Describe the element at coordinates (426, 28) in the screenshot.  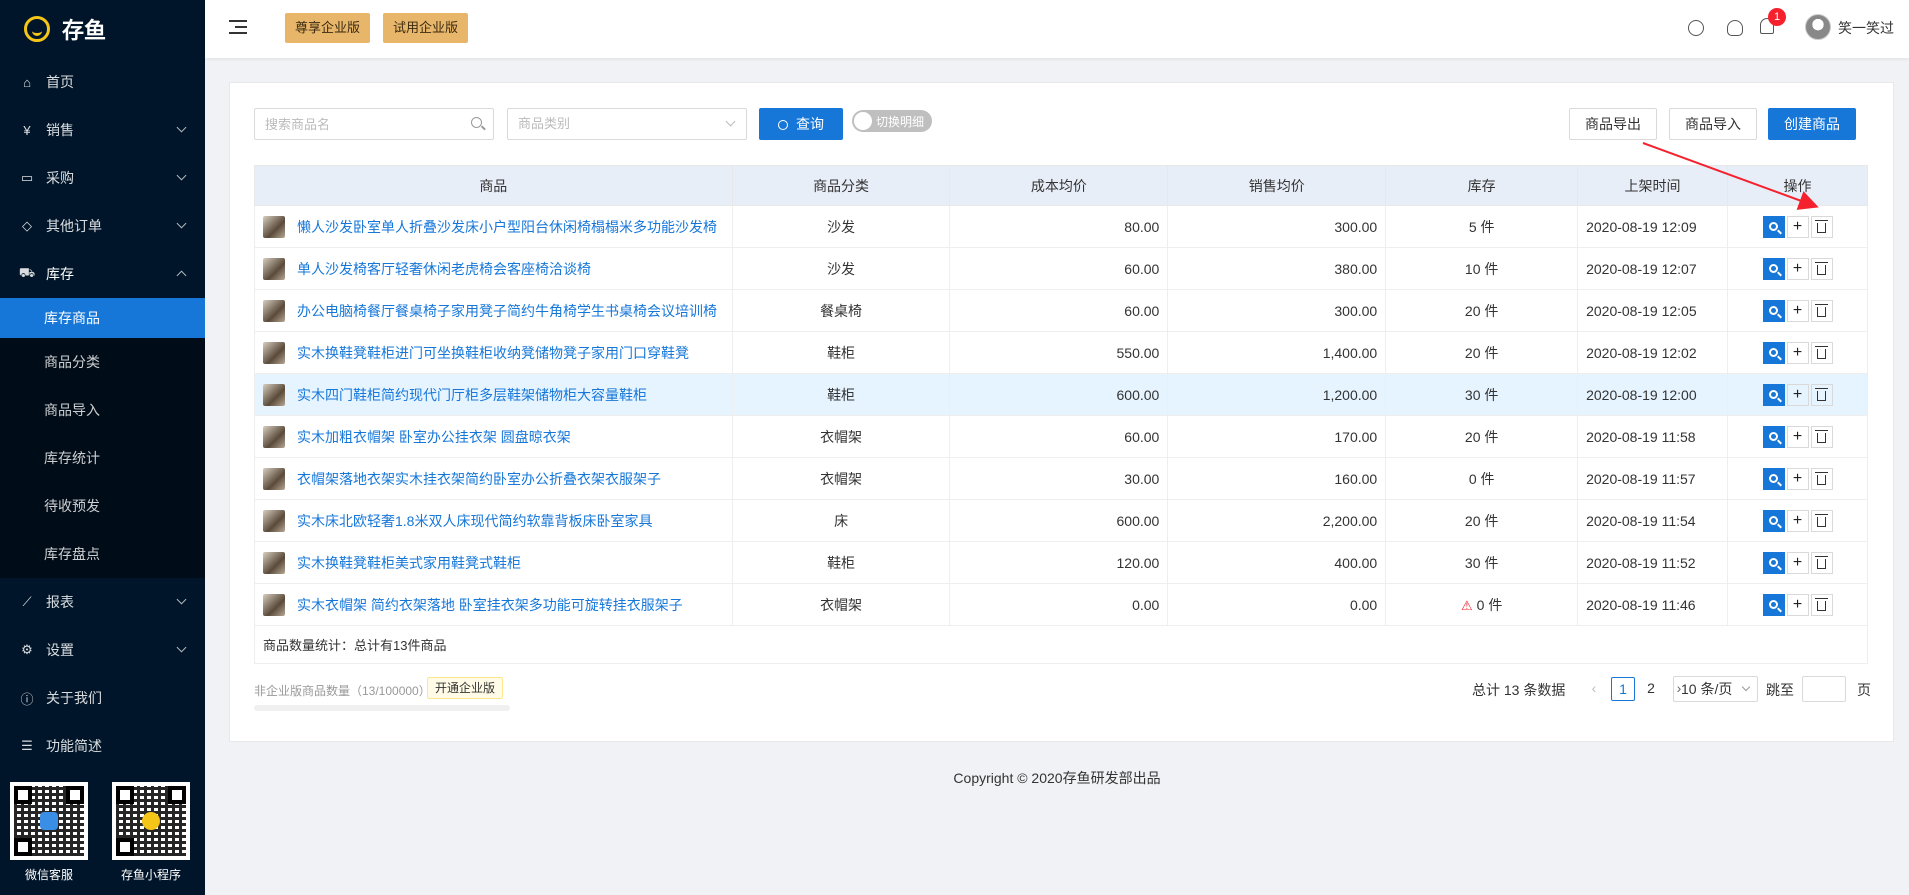
I see `trial-enterprise-button: 试用企业版` at that location.